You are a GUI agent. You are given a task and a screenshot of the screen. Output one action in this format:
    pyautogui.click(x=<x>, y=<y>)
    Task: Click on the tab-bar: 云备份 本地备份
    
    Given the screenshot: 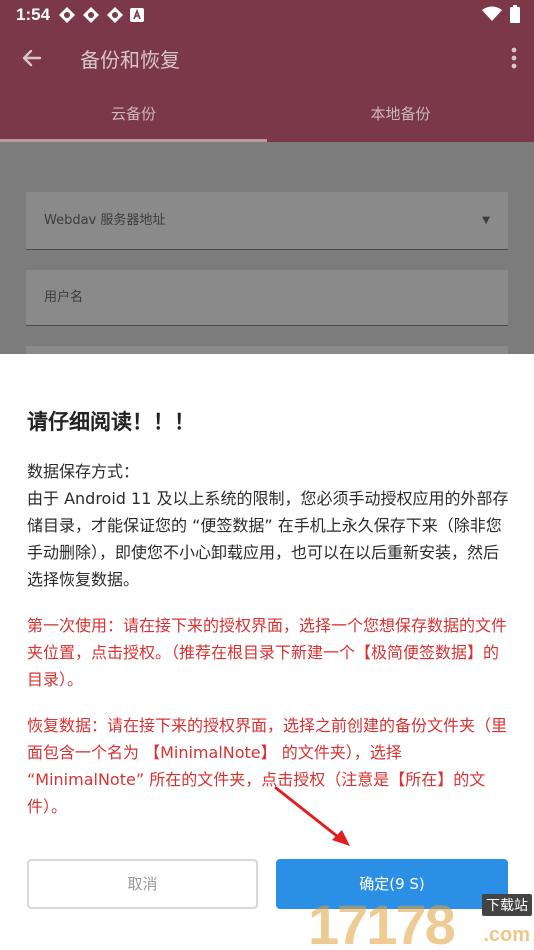 What is the action you would take?
    pyautogui.click(x=267, y=114)
    